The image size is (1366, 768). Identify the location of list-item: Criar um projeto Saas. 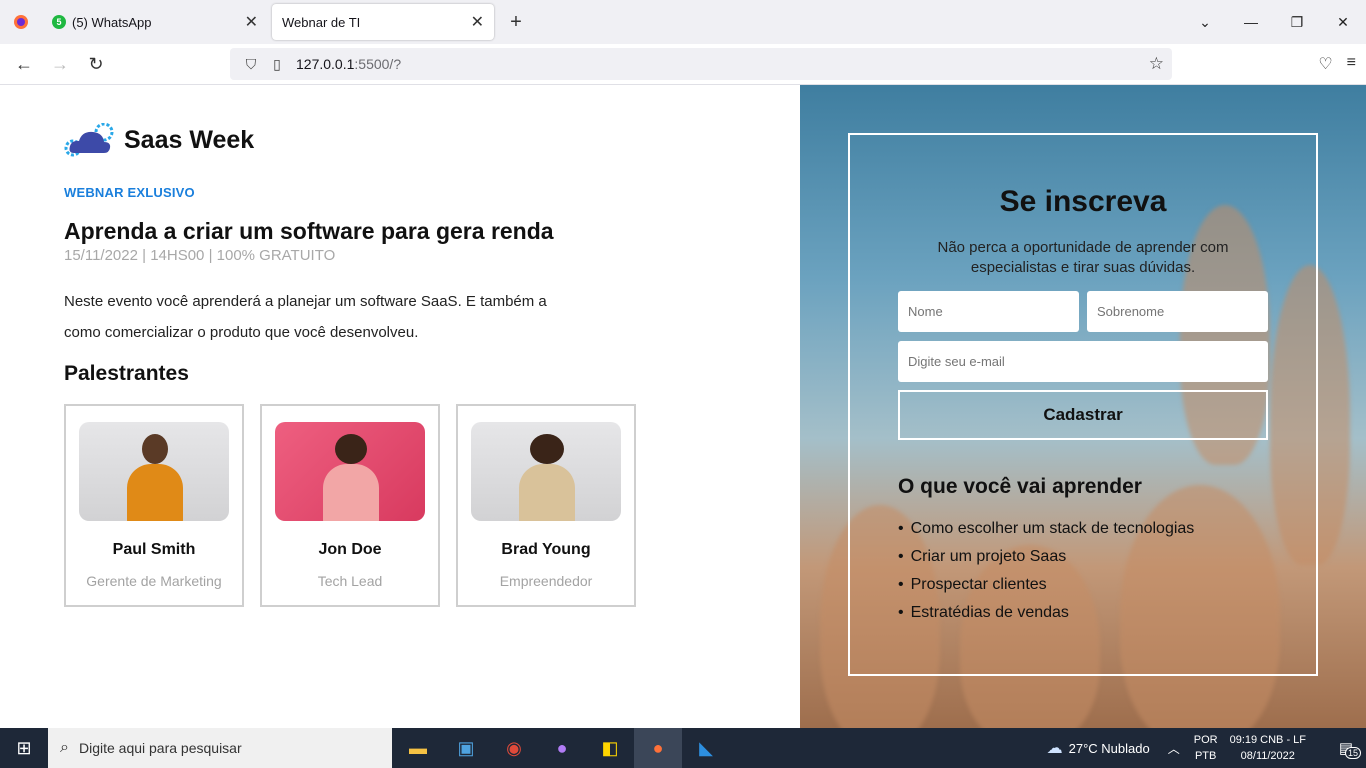
(1046, 557).